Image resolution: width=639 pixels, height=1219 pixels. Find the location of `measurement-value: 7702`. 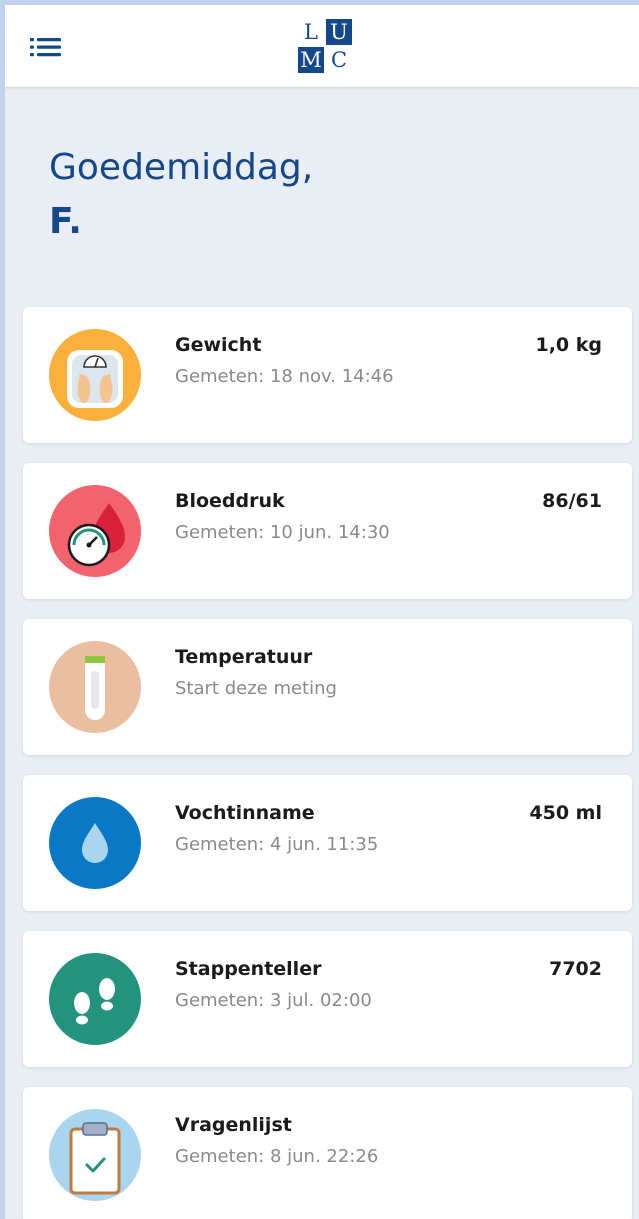

measurement-value: 7702 is located at coordinates (575, 969).